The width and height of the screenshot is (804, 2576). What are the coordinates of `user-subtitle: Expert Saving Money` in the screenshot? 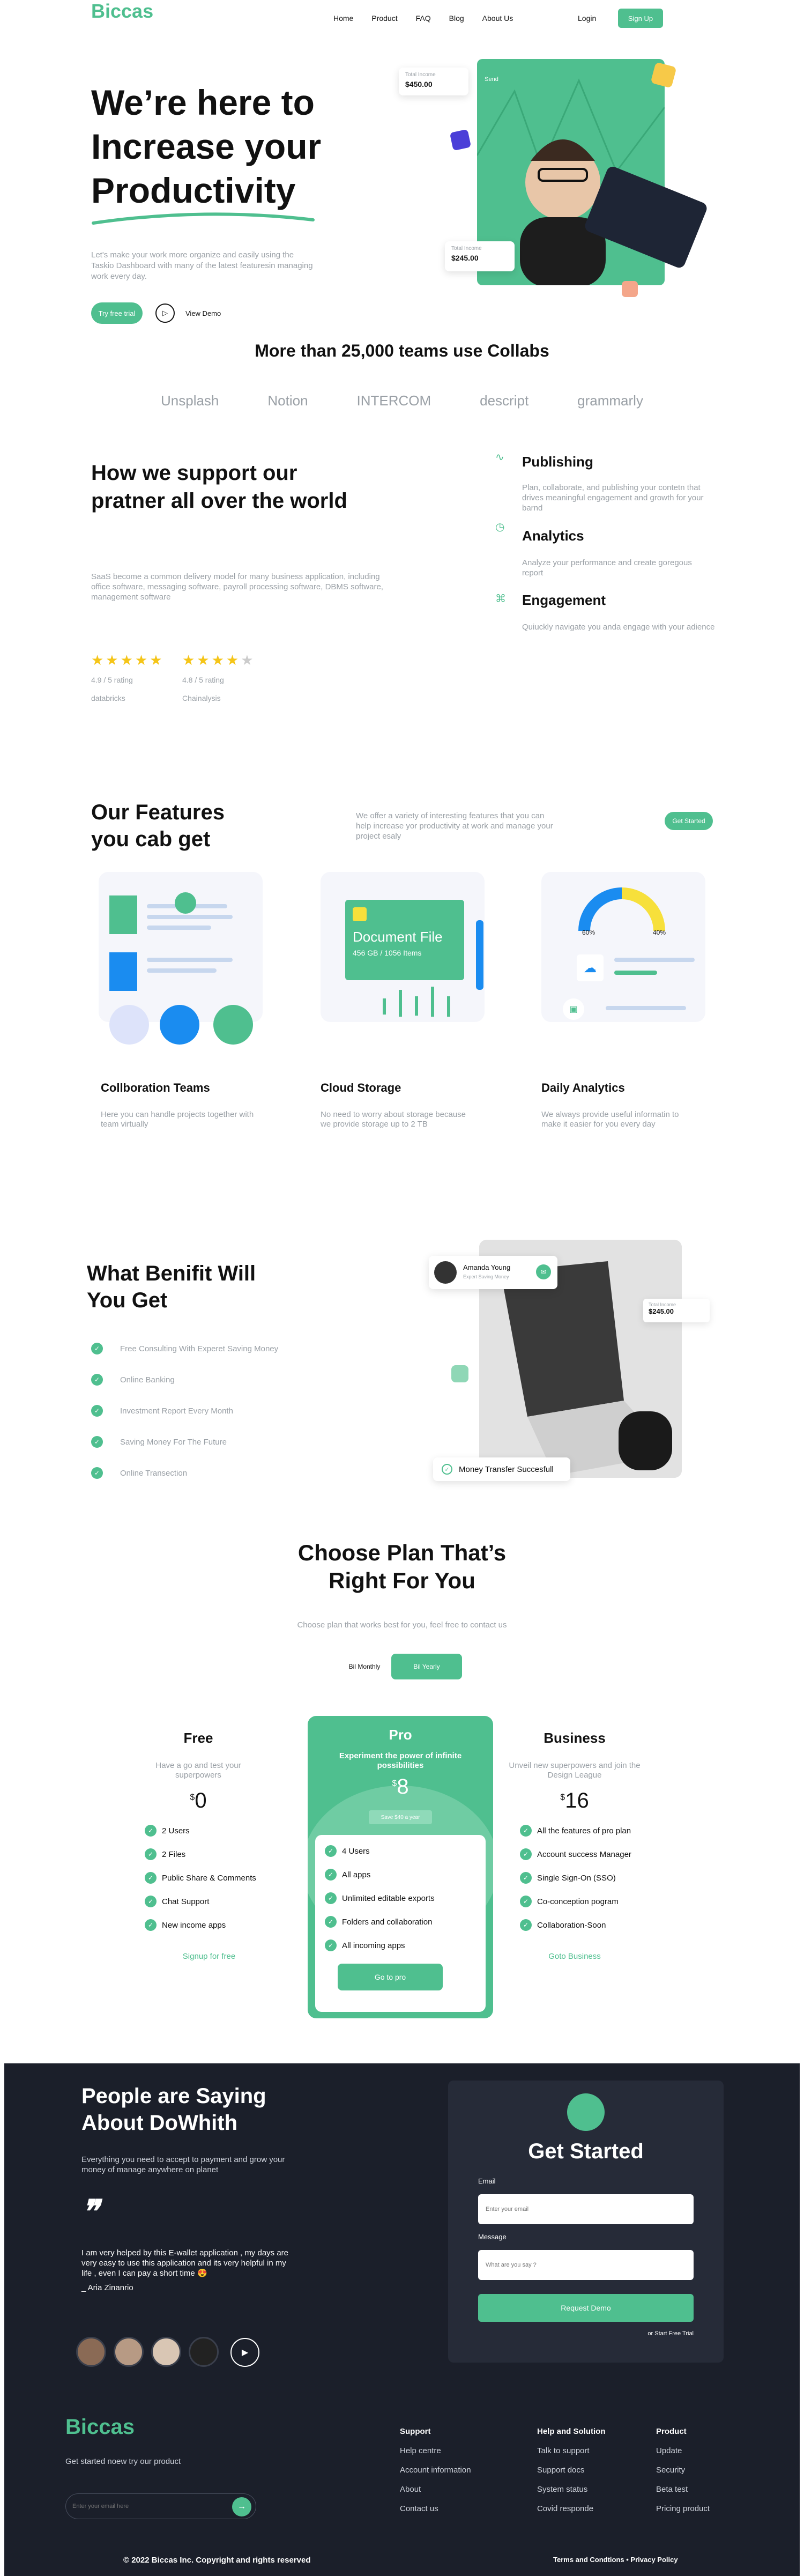 It's located at (486, 1276).